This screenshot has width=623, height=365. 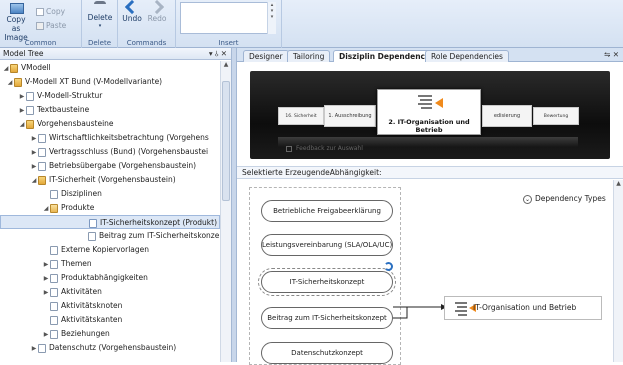 I want to click on dependency-types-button: ⌄ Dependency Types, so click(x=564, y=199).